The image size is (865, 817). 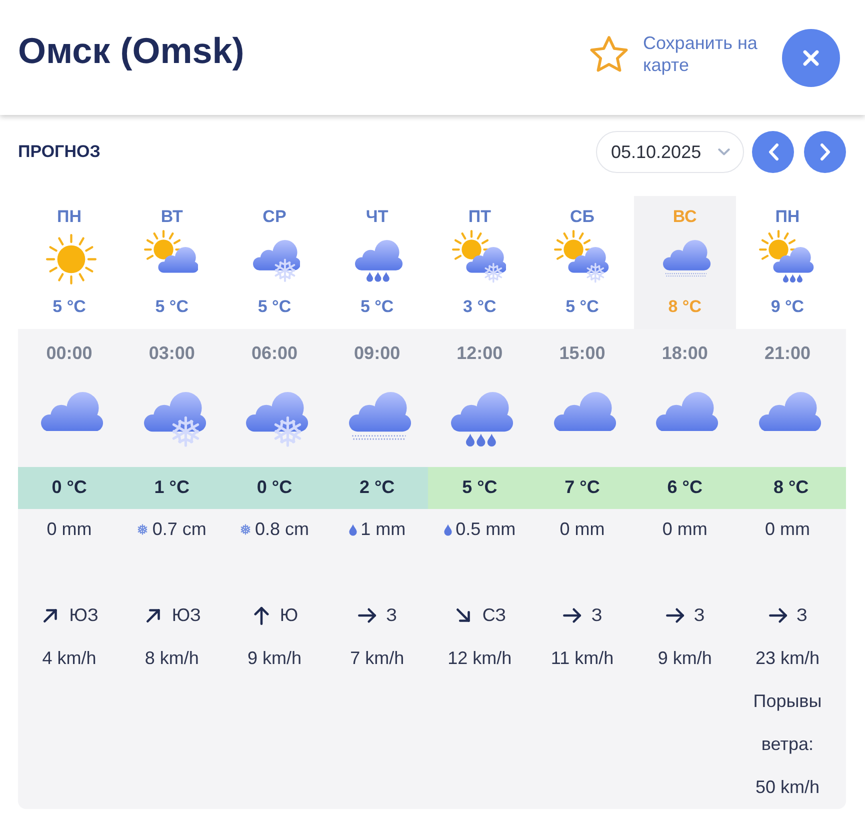 What do you see at coordinates (479, 487) in the screenshot?
I see `temperature-cell: 5 °C` at bounding box center [479, 487].